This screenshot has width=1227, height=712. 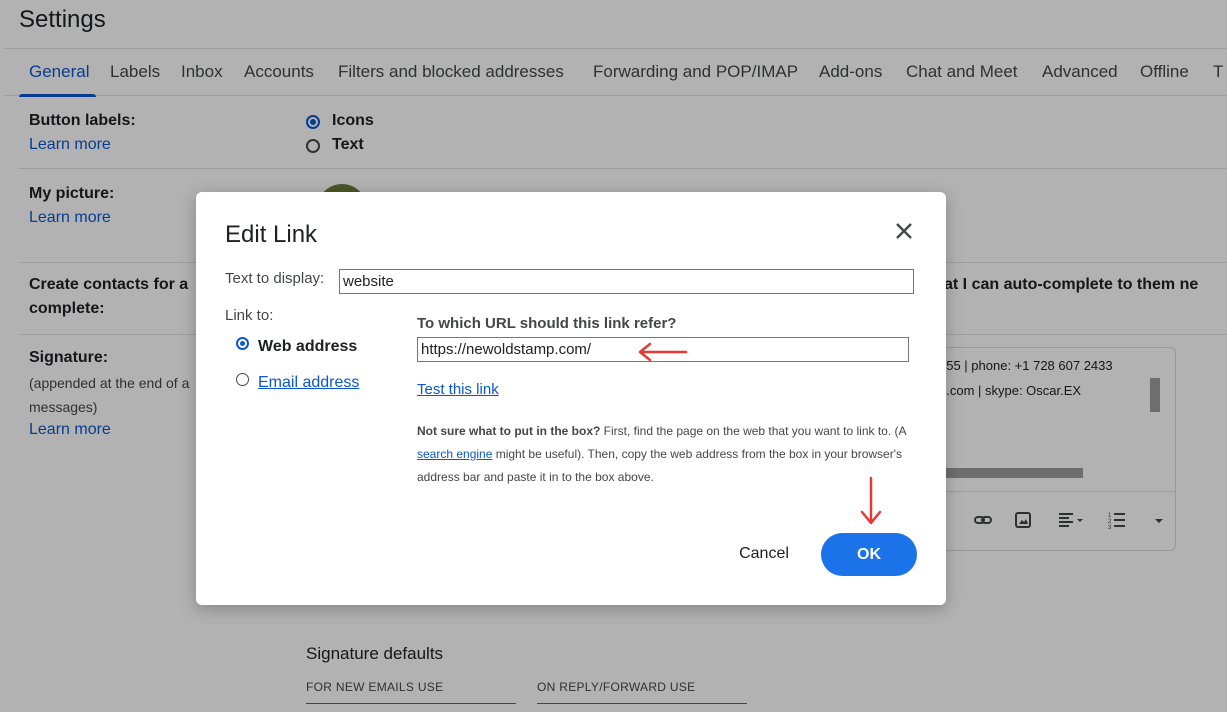 What do you see at coordinates (871, 500) in the screenshot?
I see `annotation-arrow-down-icon` at bounding box center [871, 500].